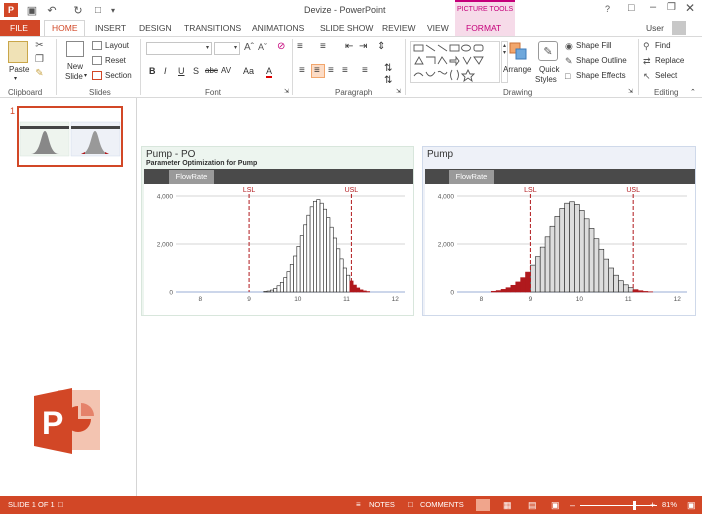 This screenshot has width=702, height=514. I want to click on close-icon: ✕, so click(690, 8).